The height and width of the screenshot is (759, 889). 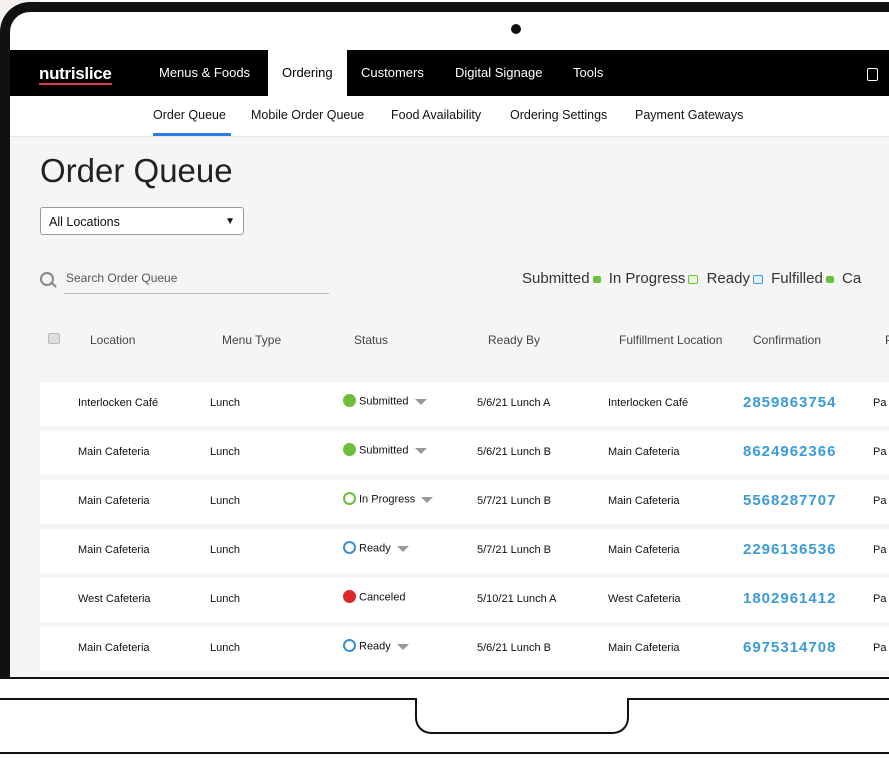 I want to click on cell-status: In Progress, so click(x=387, y=499).